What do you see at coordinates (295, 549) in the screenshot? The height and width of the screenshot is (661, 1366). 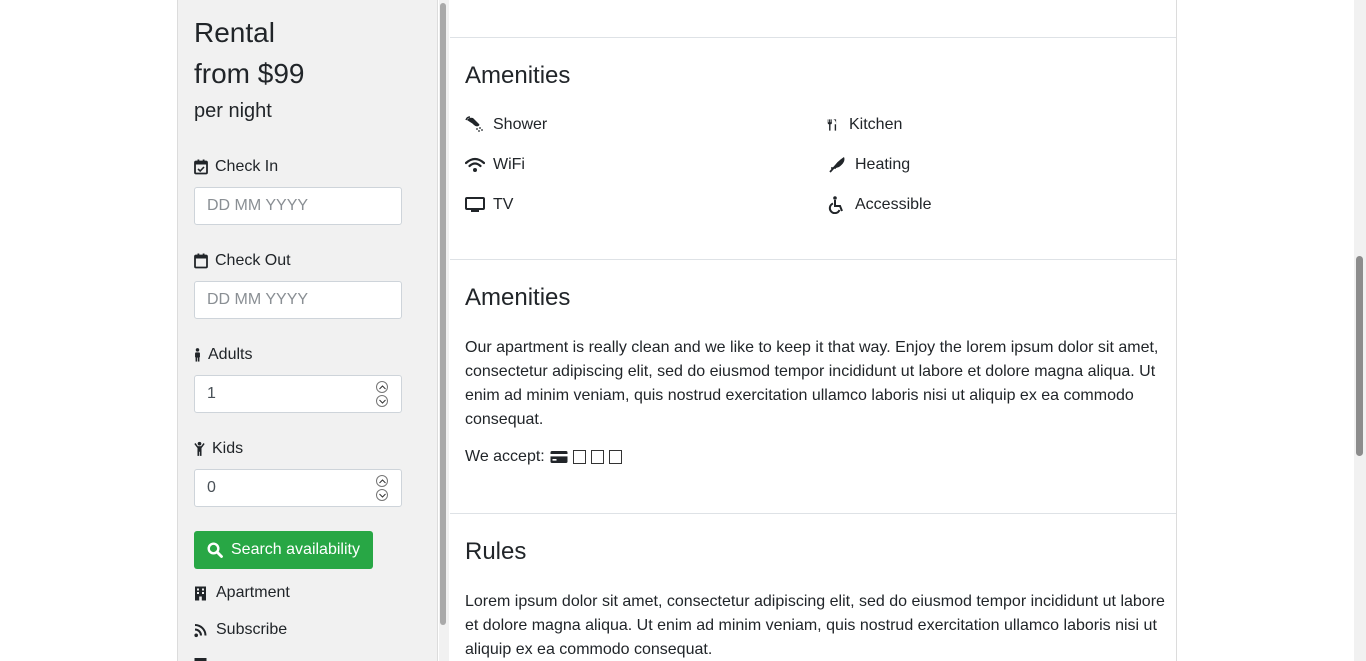 I see `search-availability-label: Search availability` at bounding box center [295, 549].